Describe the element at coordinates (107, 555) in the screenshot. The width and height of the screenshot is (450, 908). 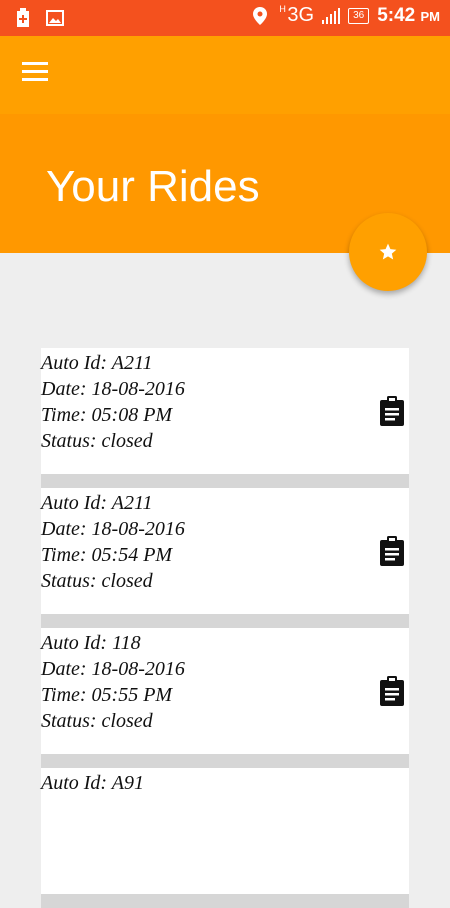
I see `ride-time: Time: 05:54 PM` at that location.